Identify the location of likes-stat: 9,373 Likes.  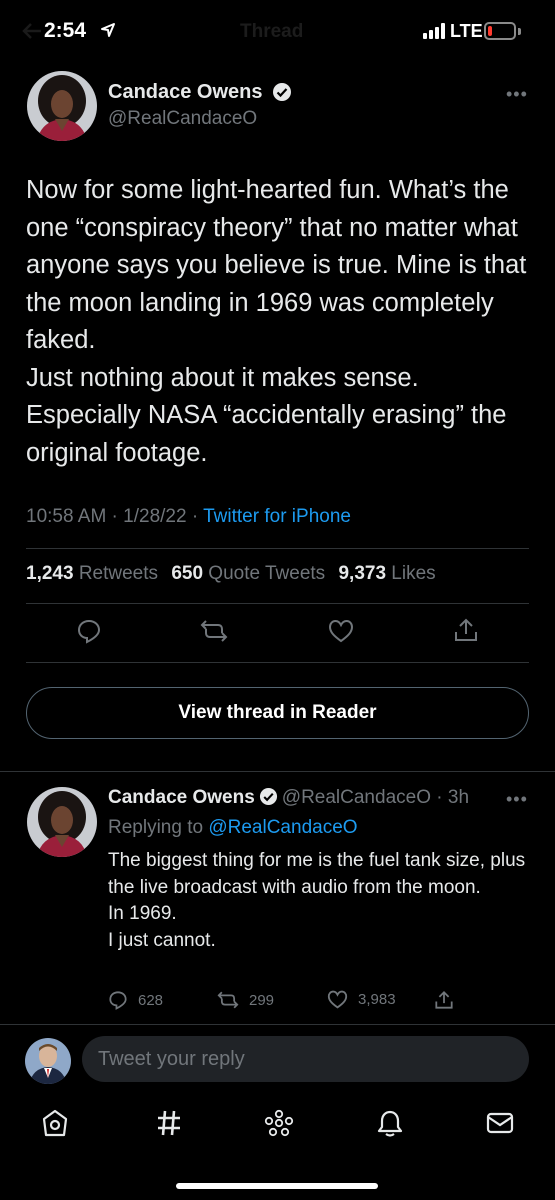
(386, 573).